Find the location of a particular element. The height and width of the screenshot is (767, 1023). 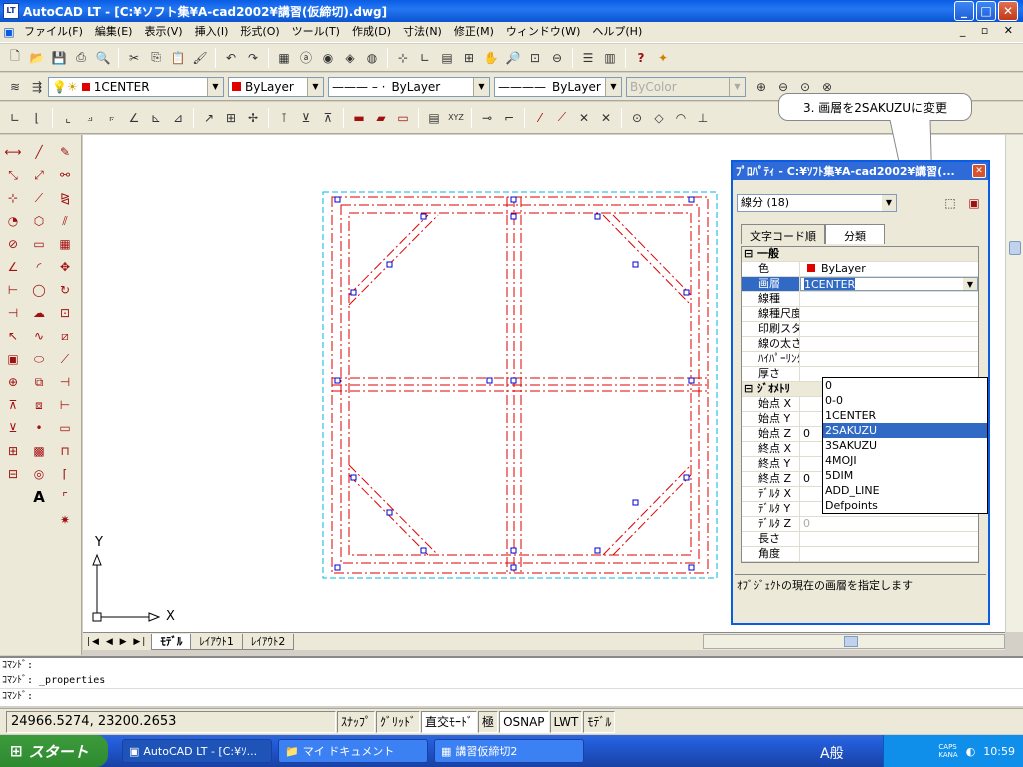

prop-row: 線の太さ is located at coordinates (860, 344).